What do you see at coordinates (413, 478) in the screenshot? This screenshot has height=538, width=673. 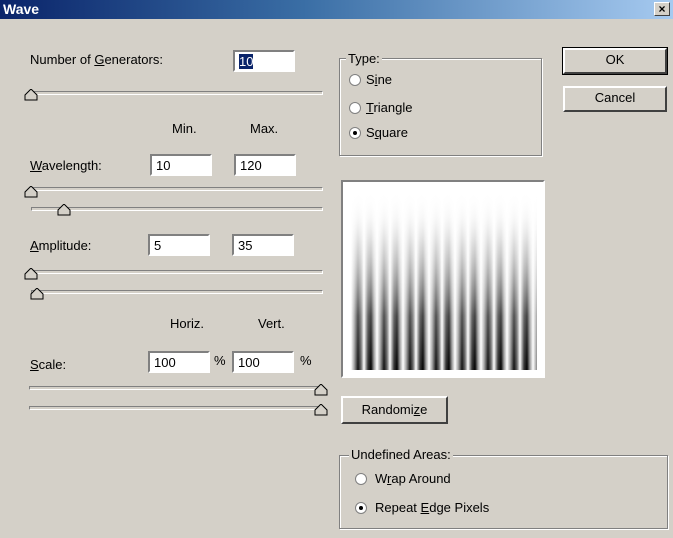 I see `wrap-around-label: Wrap Around` at bounding box center [413, 478].